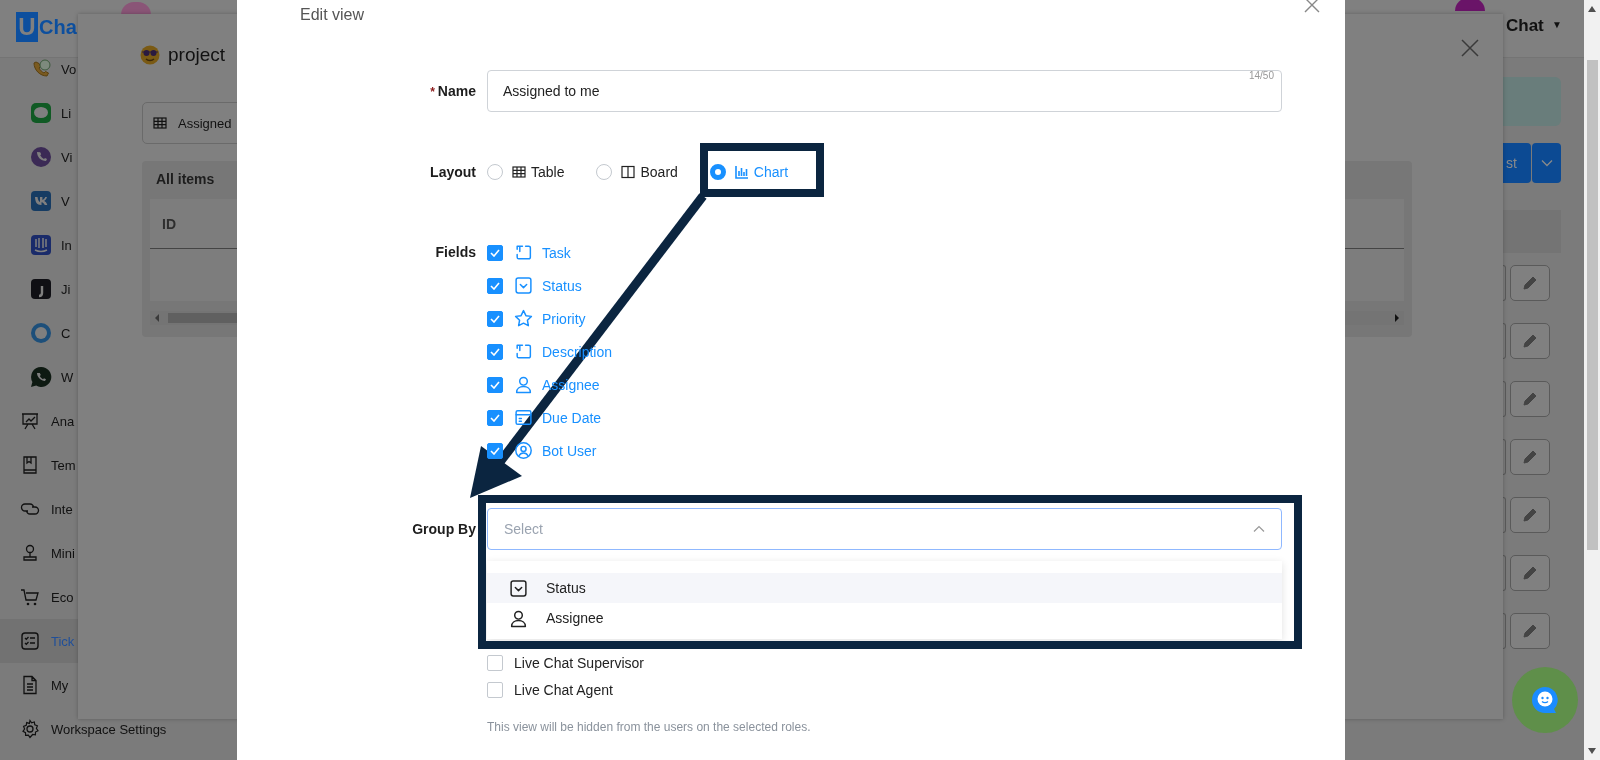 Image resolution: width=1600 pixels, height=760 pixels. Describe the element at coordinates (572, 417) in the screenshot. I see `field-name: Due Date` at that location.